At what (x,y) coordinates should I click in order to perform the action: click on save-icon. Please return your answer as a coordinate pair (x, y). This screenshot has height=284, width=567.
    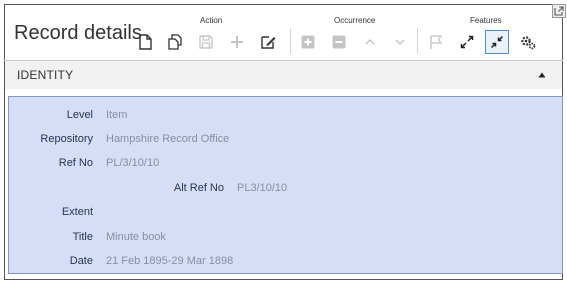
    Looking at the image, I should click on (206, 42).